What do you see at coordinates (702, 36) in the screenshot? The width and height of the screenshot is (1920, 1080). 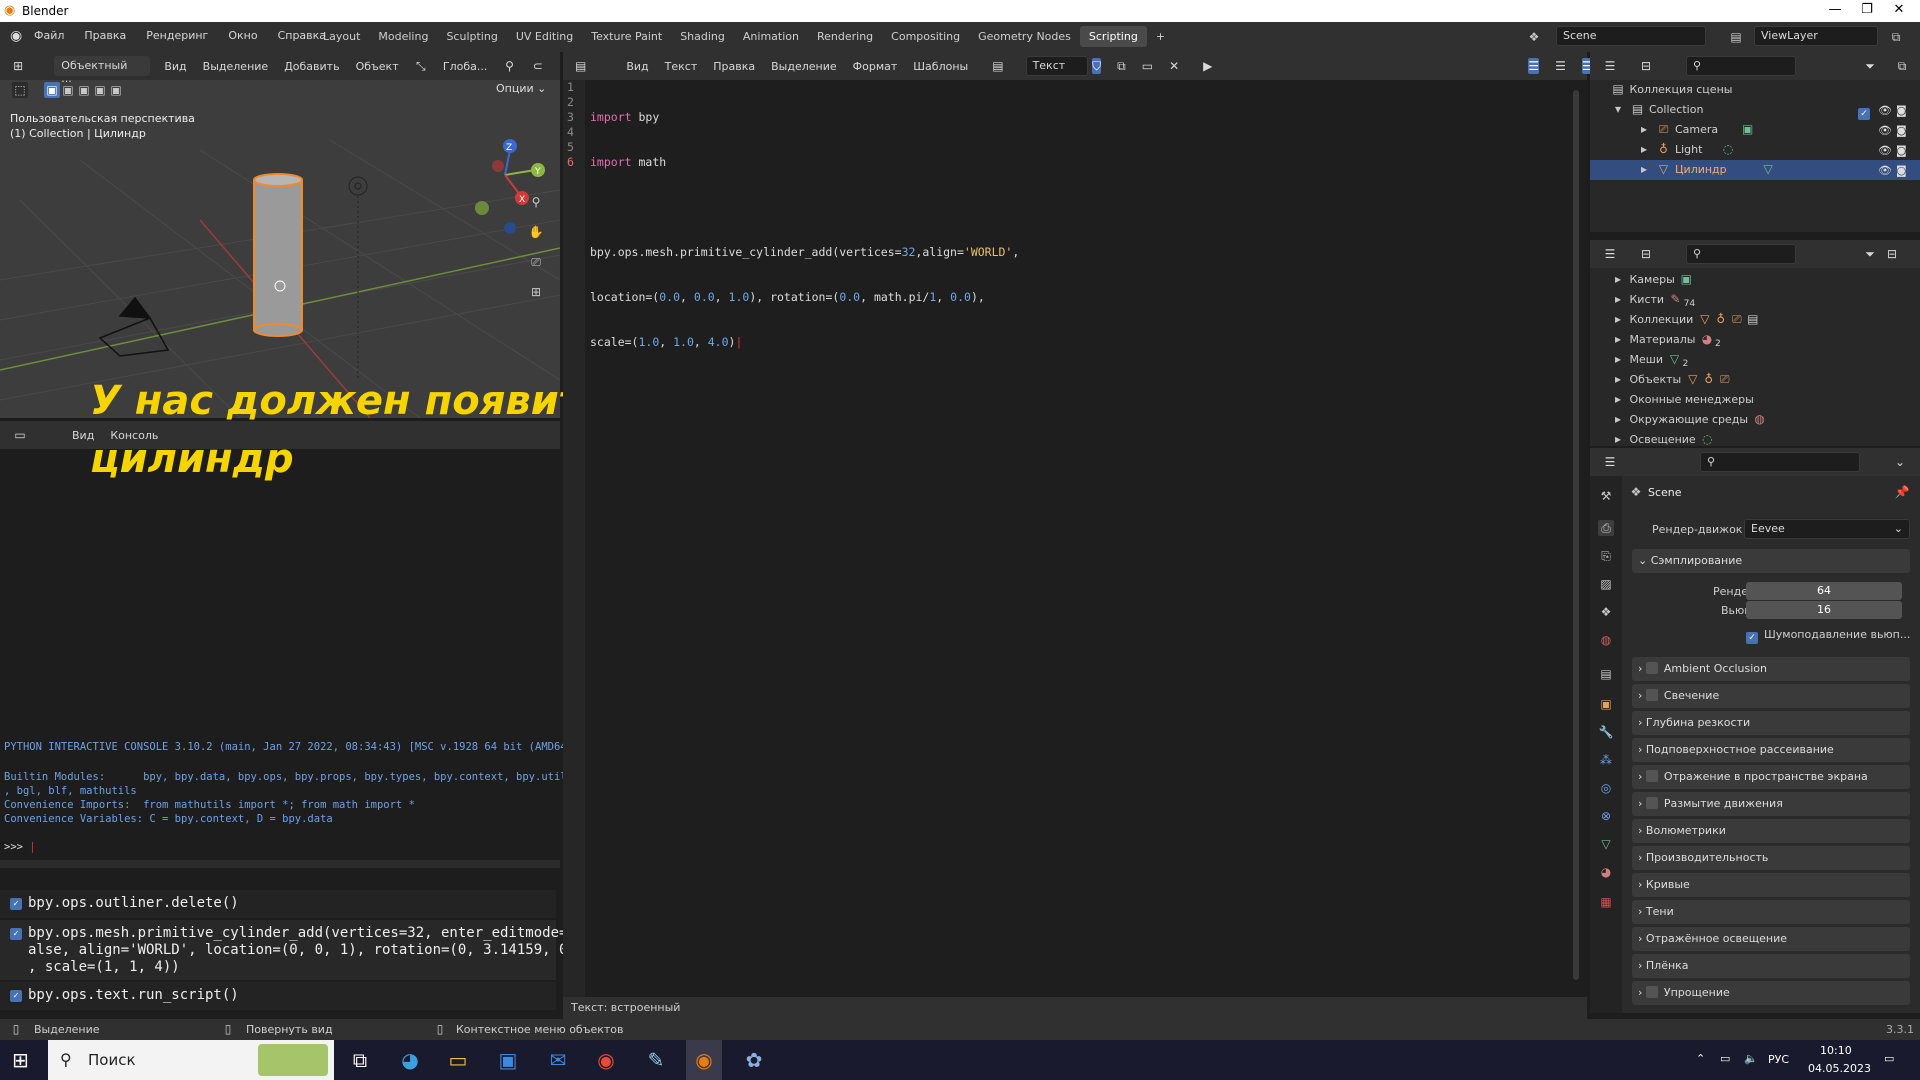 I see `tab-shading: Shading` at bounding box center [702, 36].